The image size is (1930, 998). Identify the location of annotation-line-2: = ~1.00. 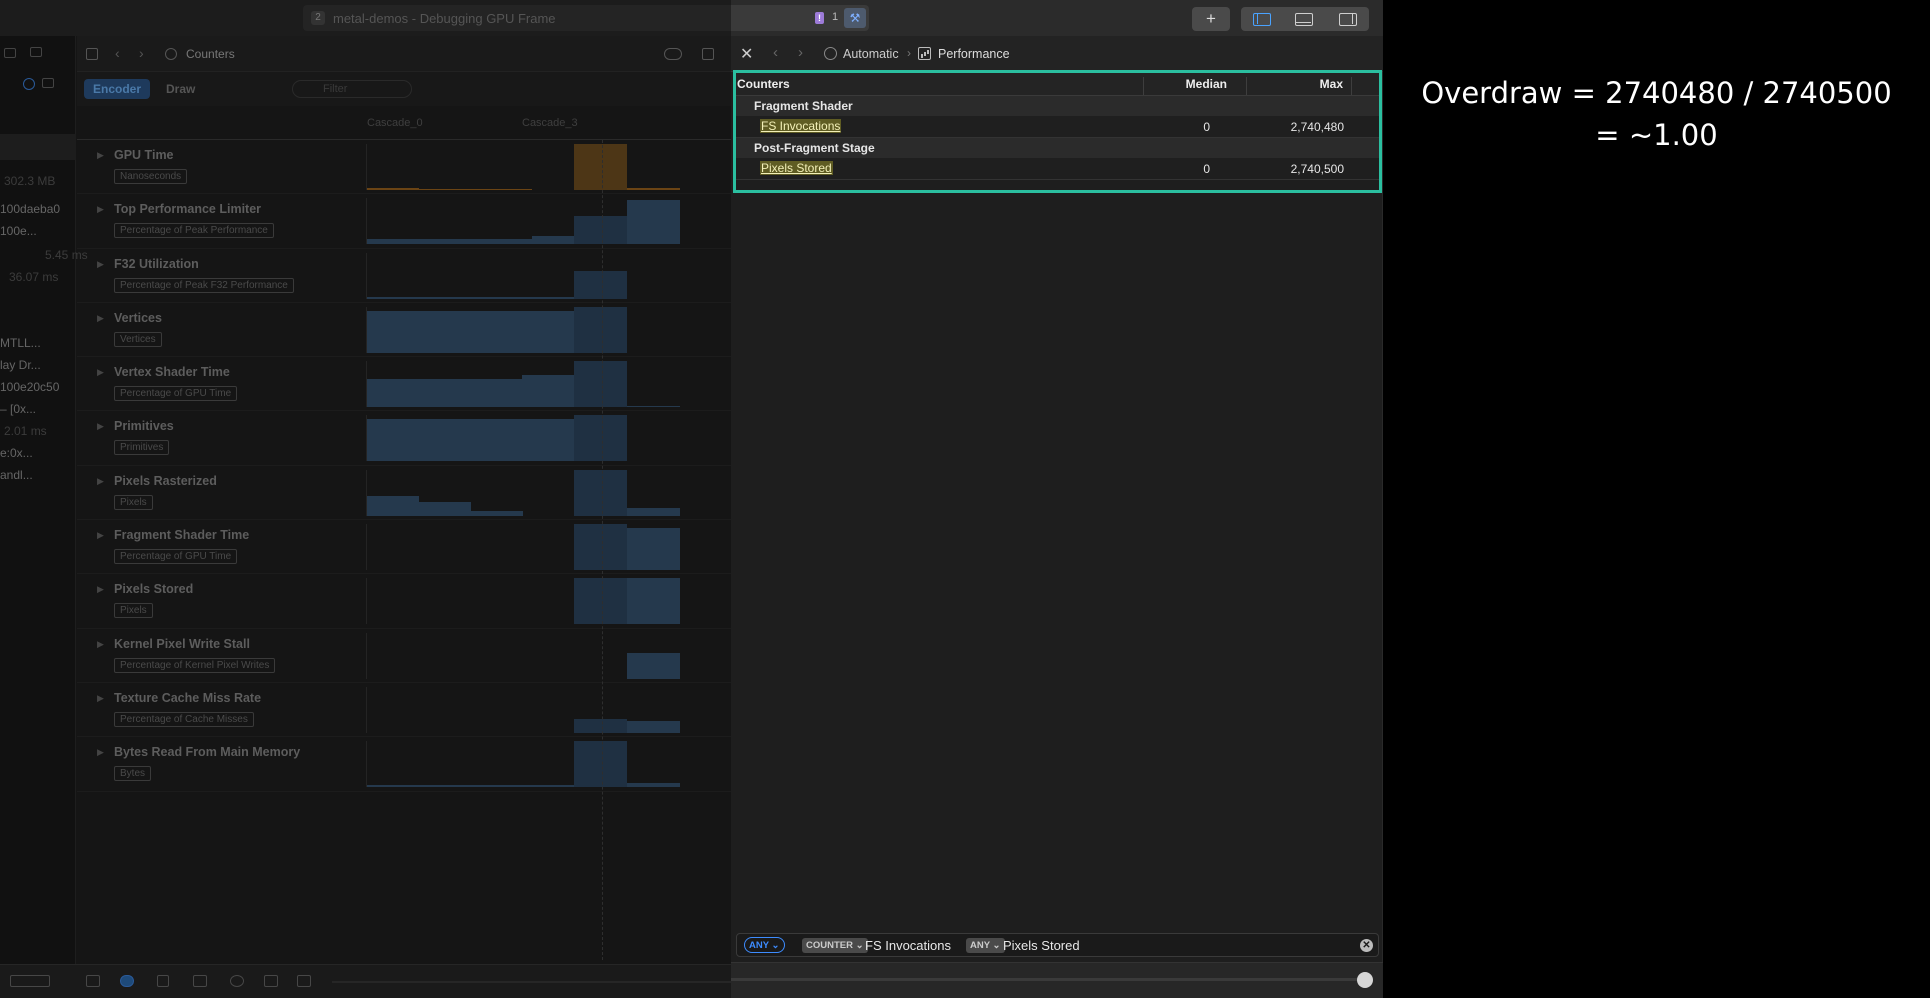
(1656, 135).